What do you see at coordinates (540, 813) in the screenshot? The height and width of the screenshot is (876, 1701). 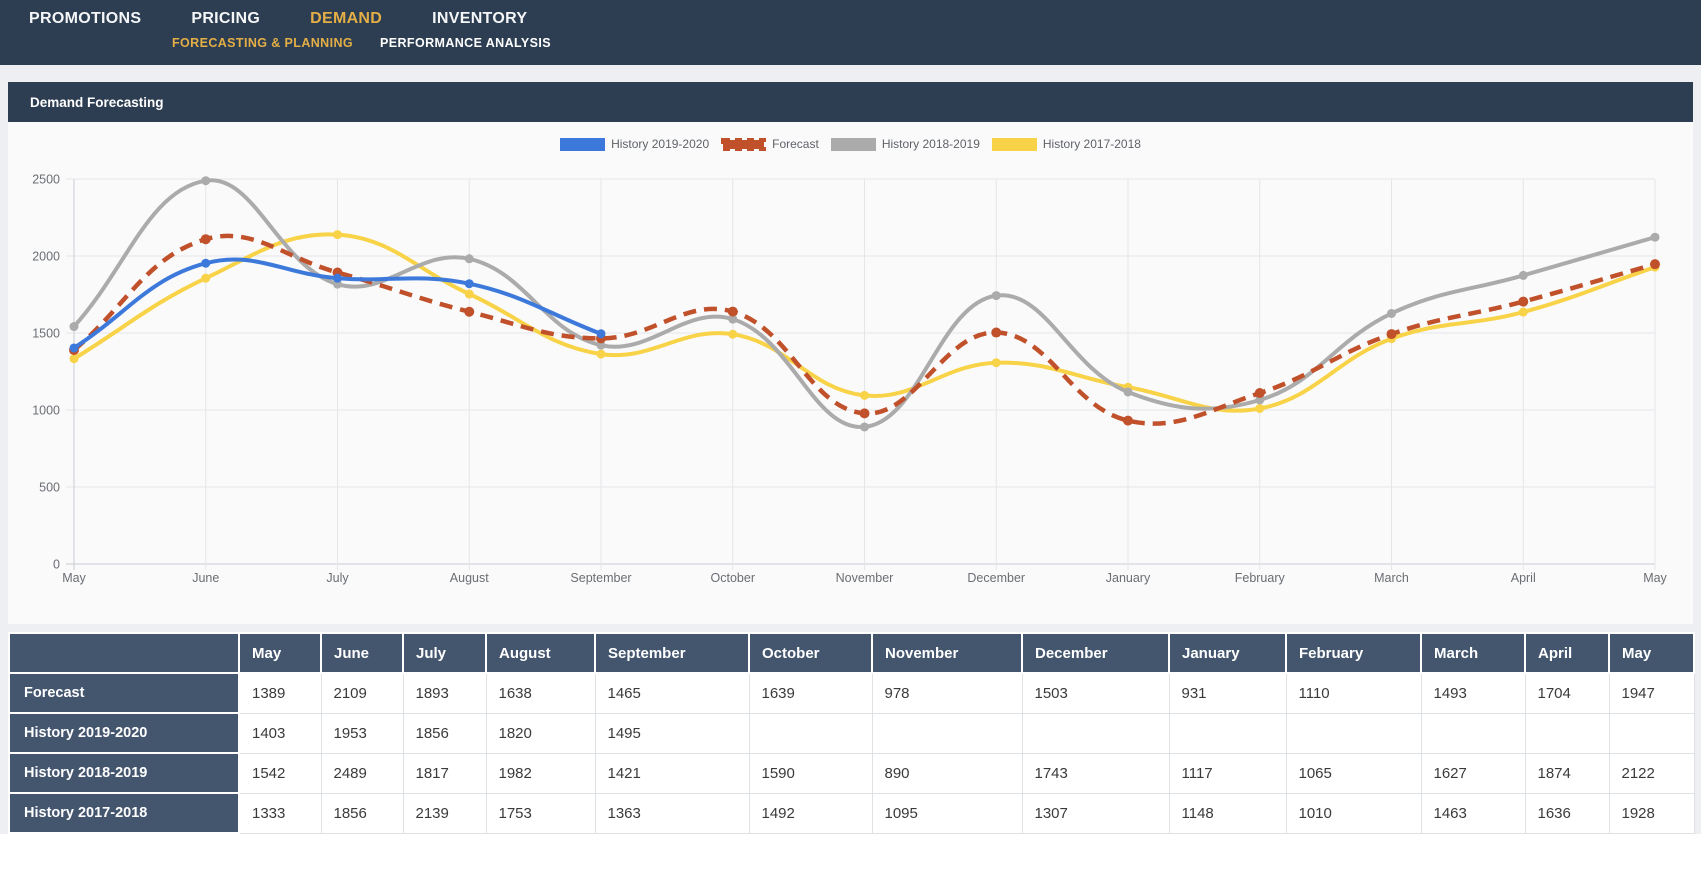 I see `cell-history-2017-2018-3: 1753` at bounding box center [540, 813].